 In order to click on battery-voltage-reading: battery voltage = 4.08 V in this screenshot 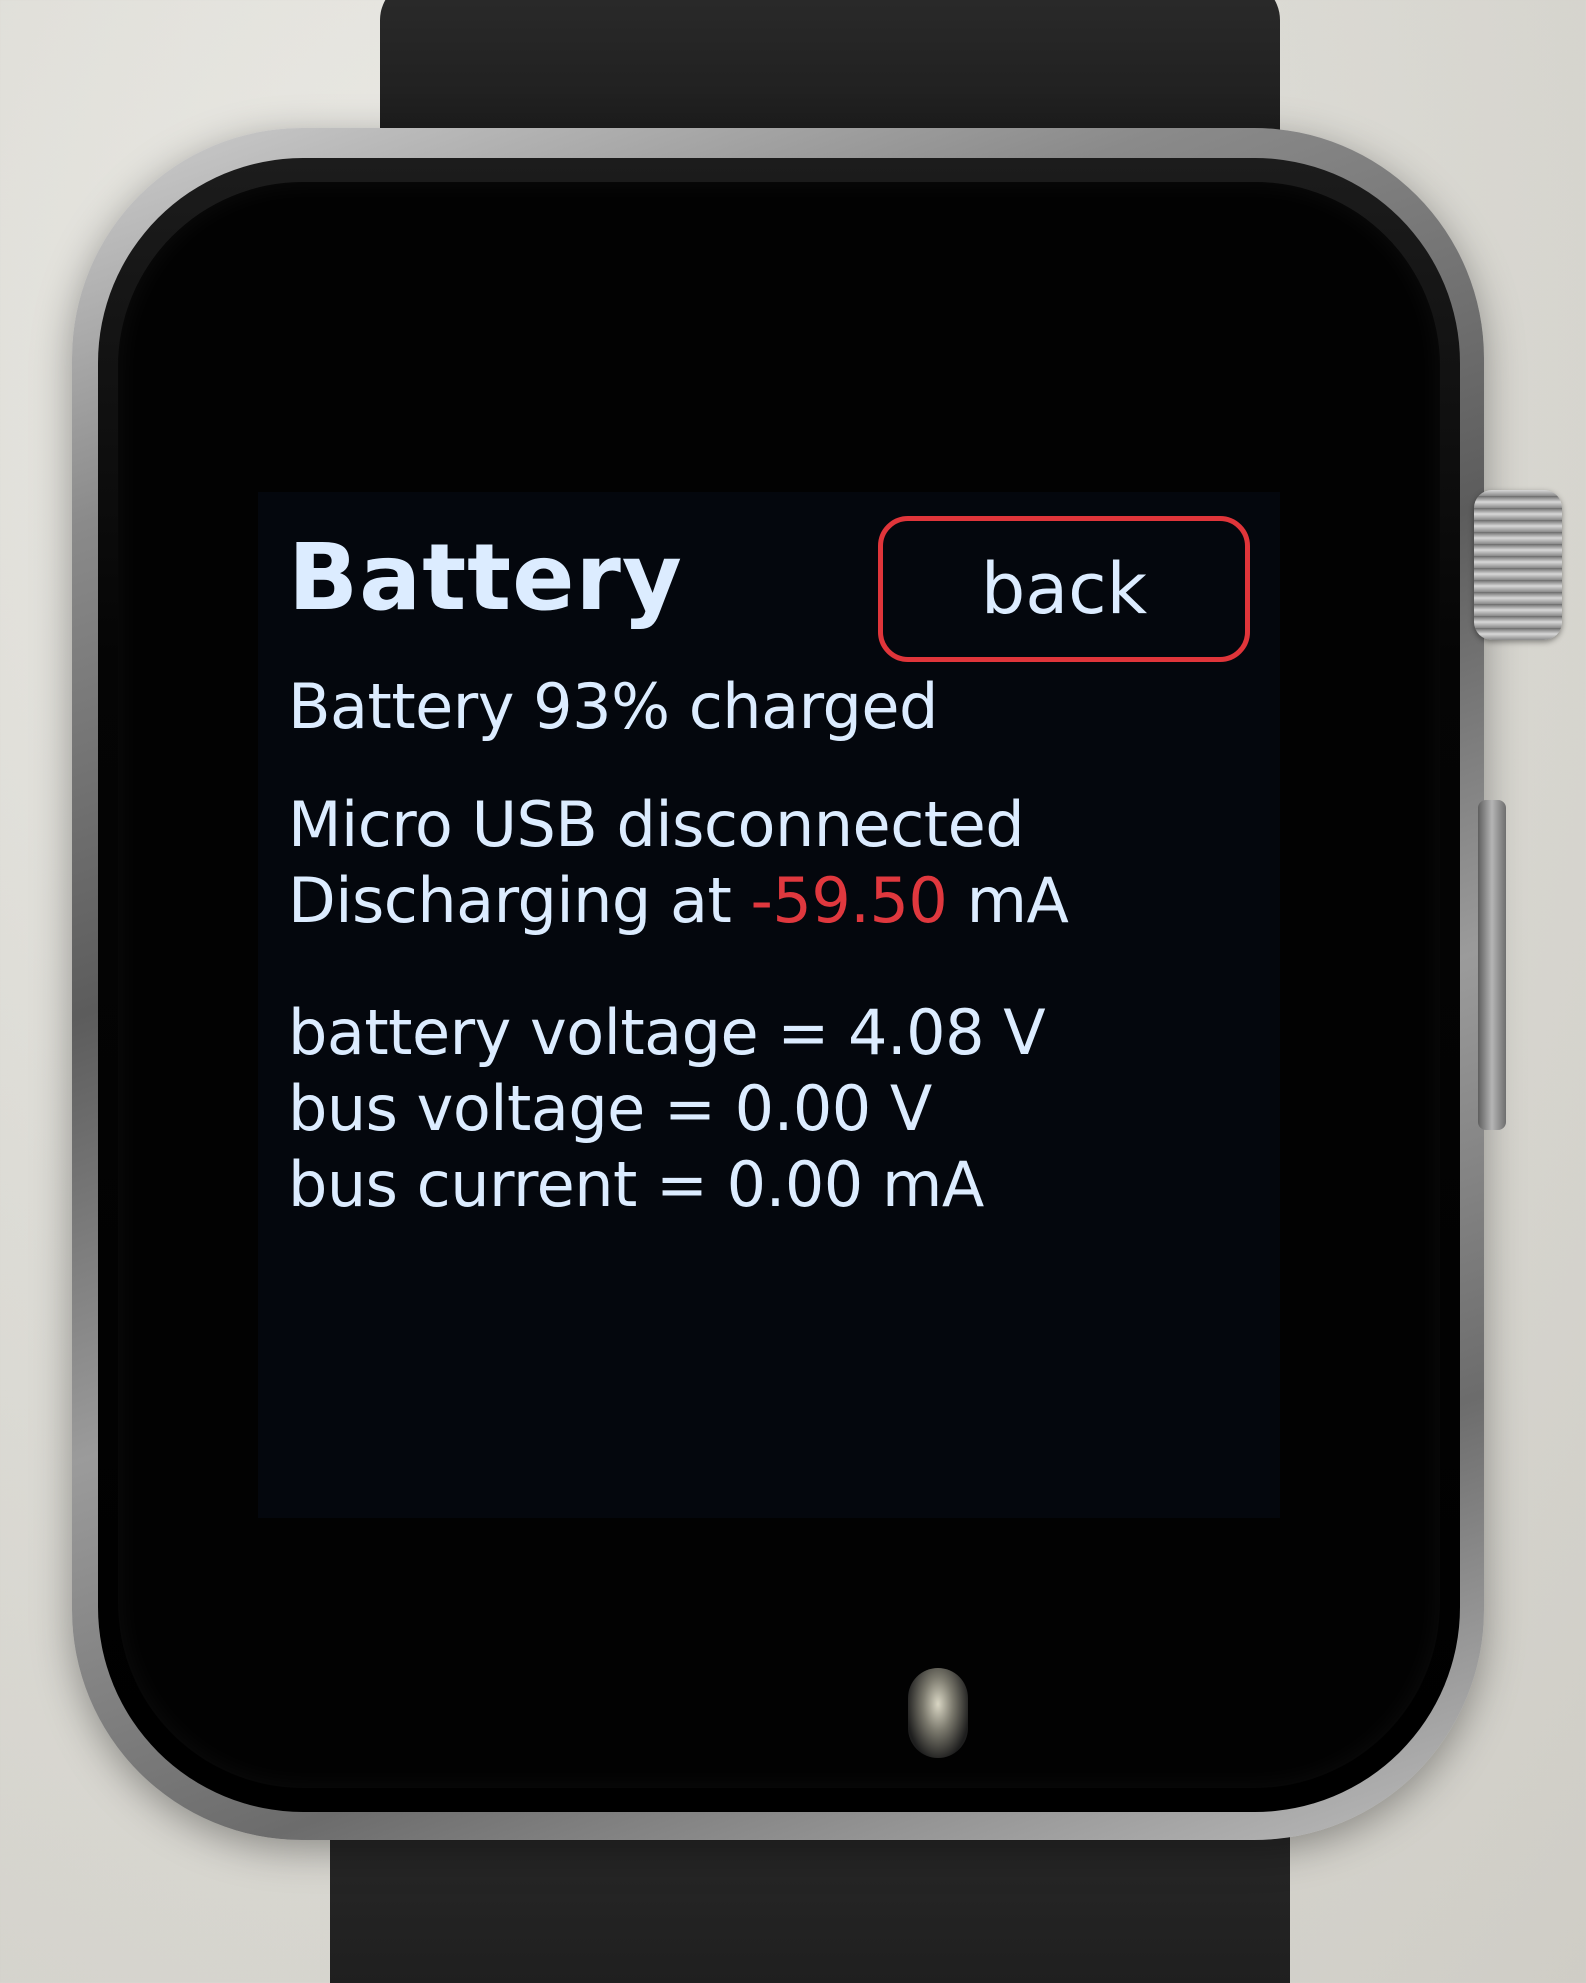, I will do `click(667, 1032)`.